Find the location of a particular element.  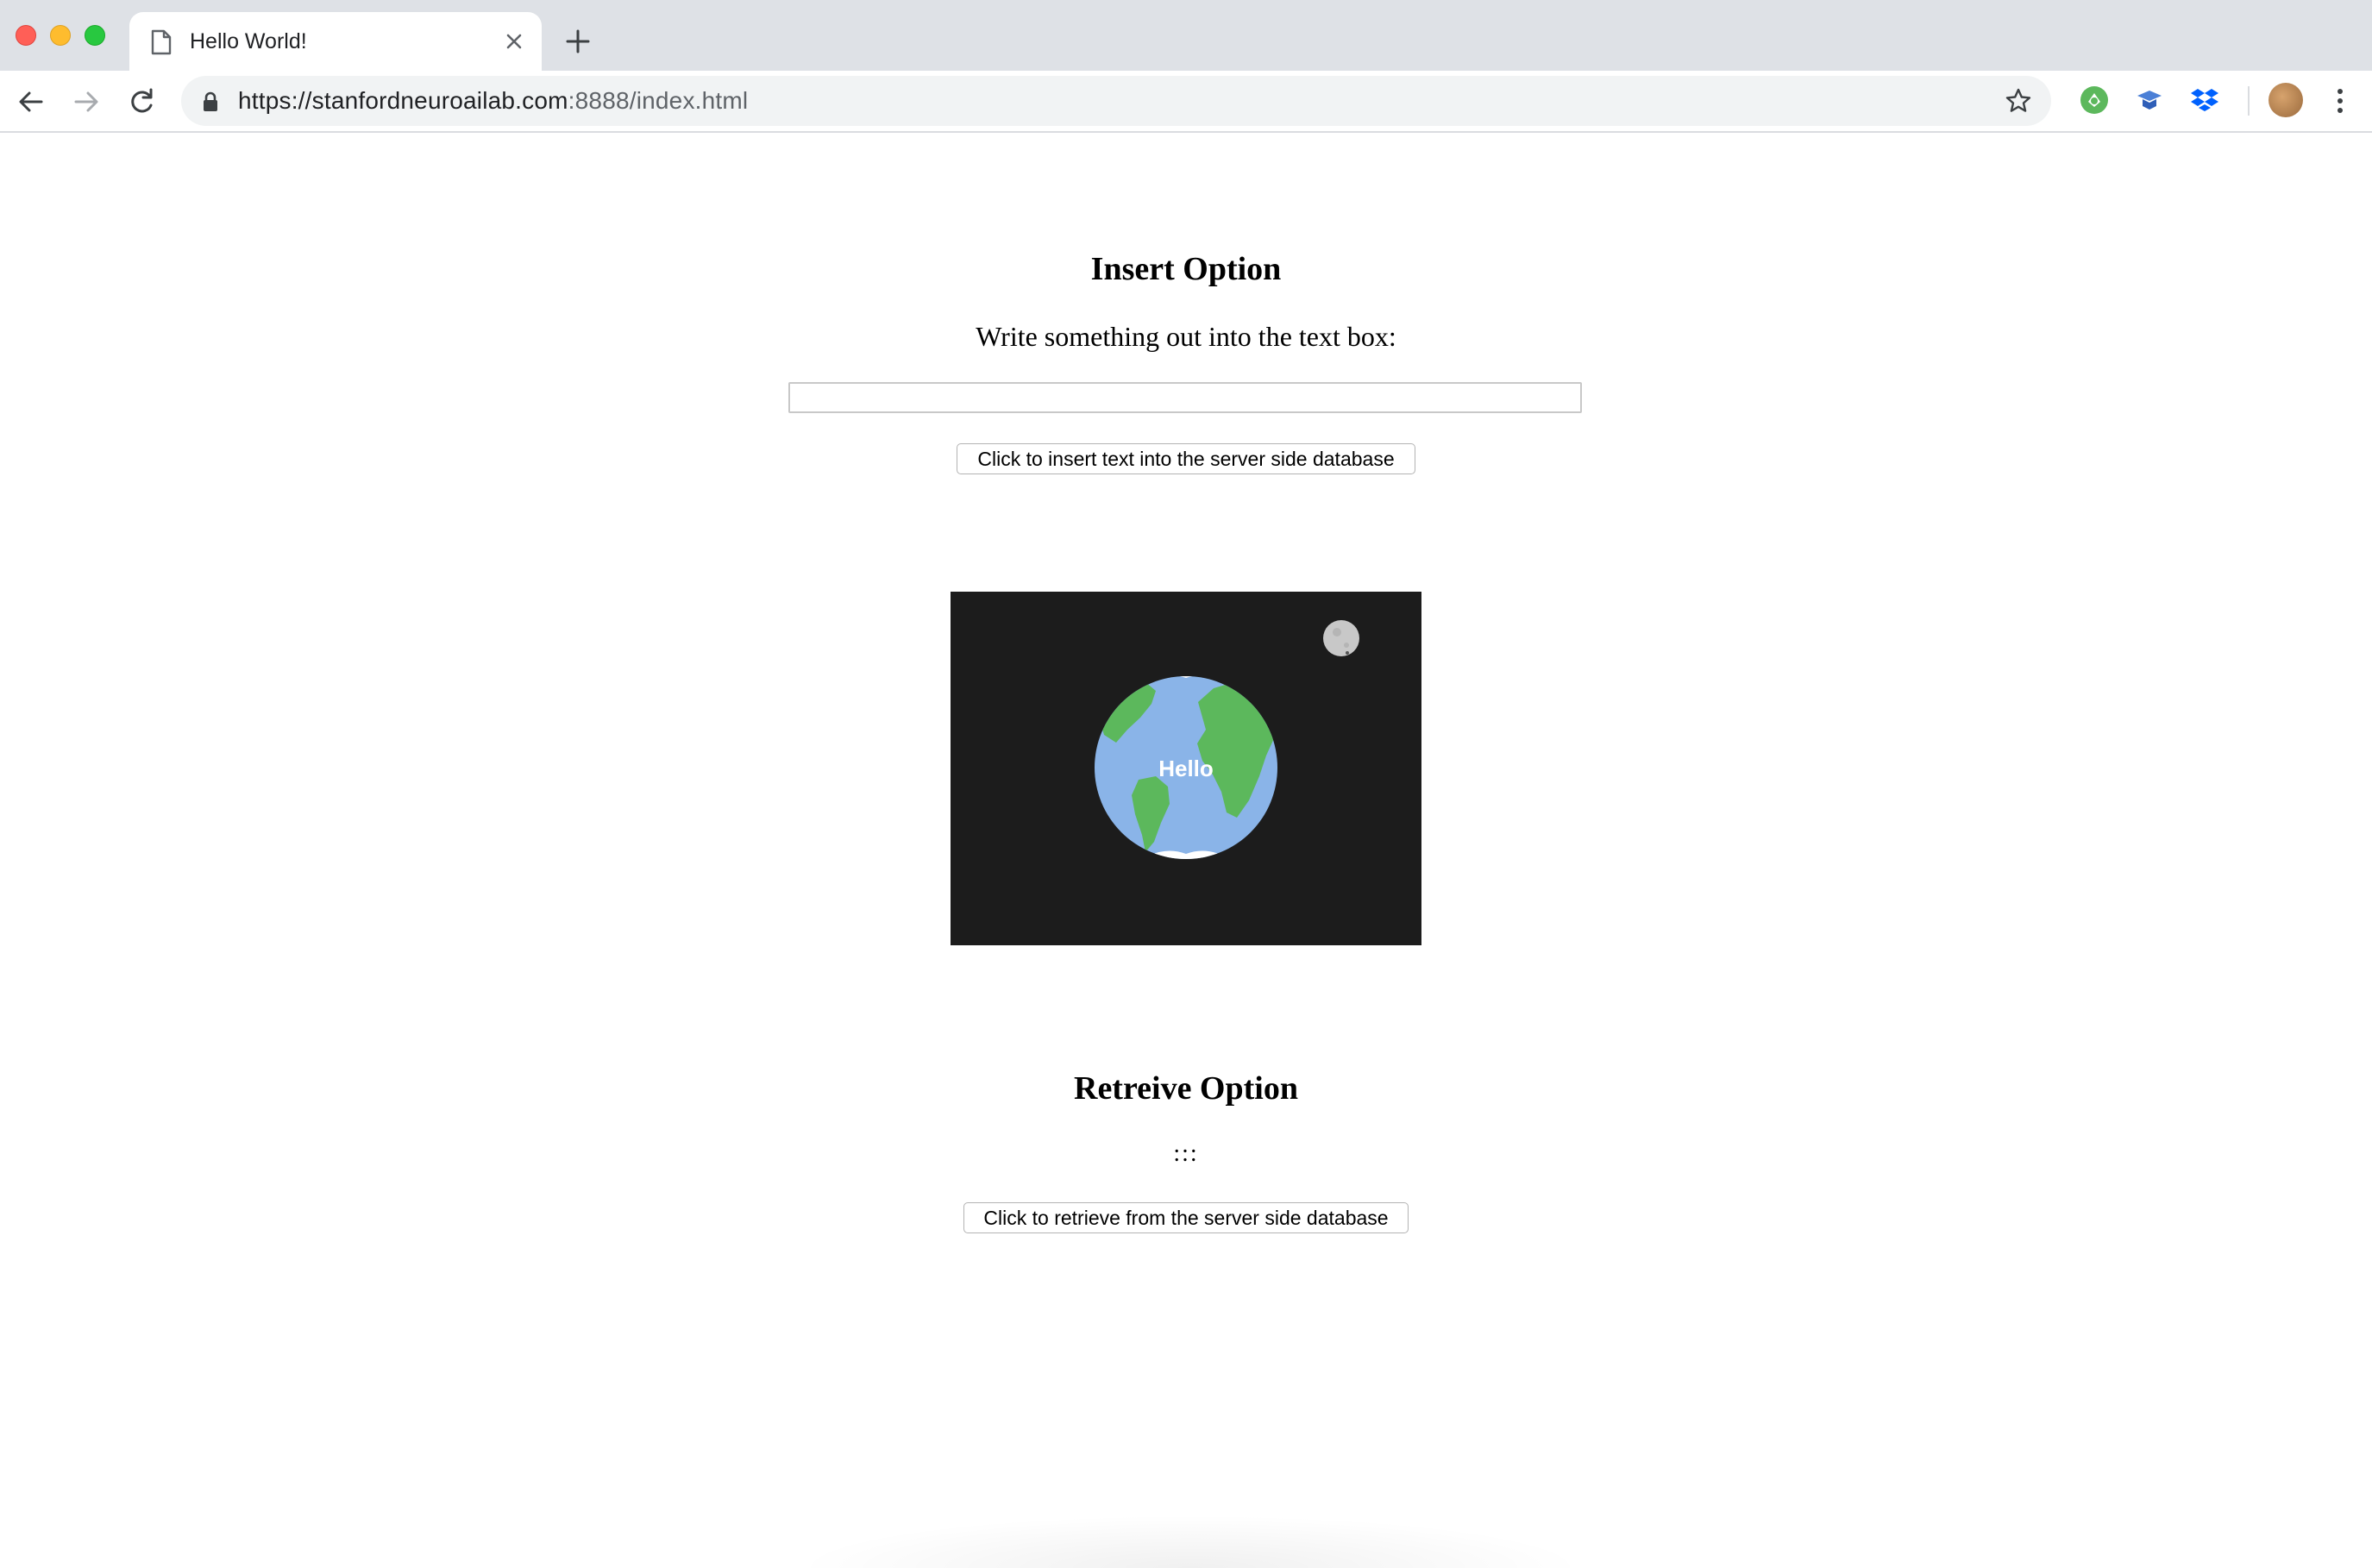

window-maximize-button is located at coordinates (95, 35).